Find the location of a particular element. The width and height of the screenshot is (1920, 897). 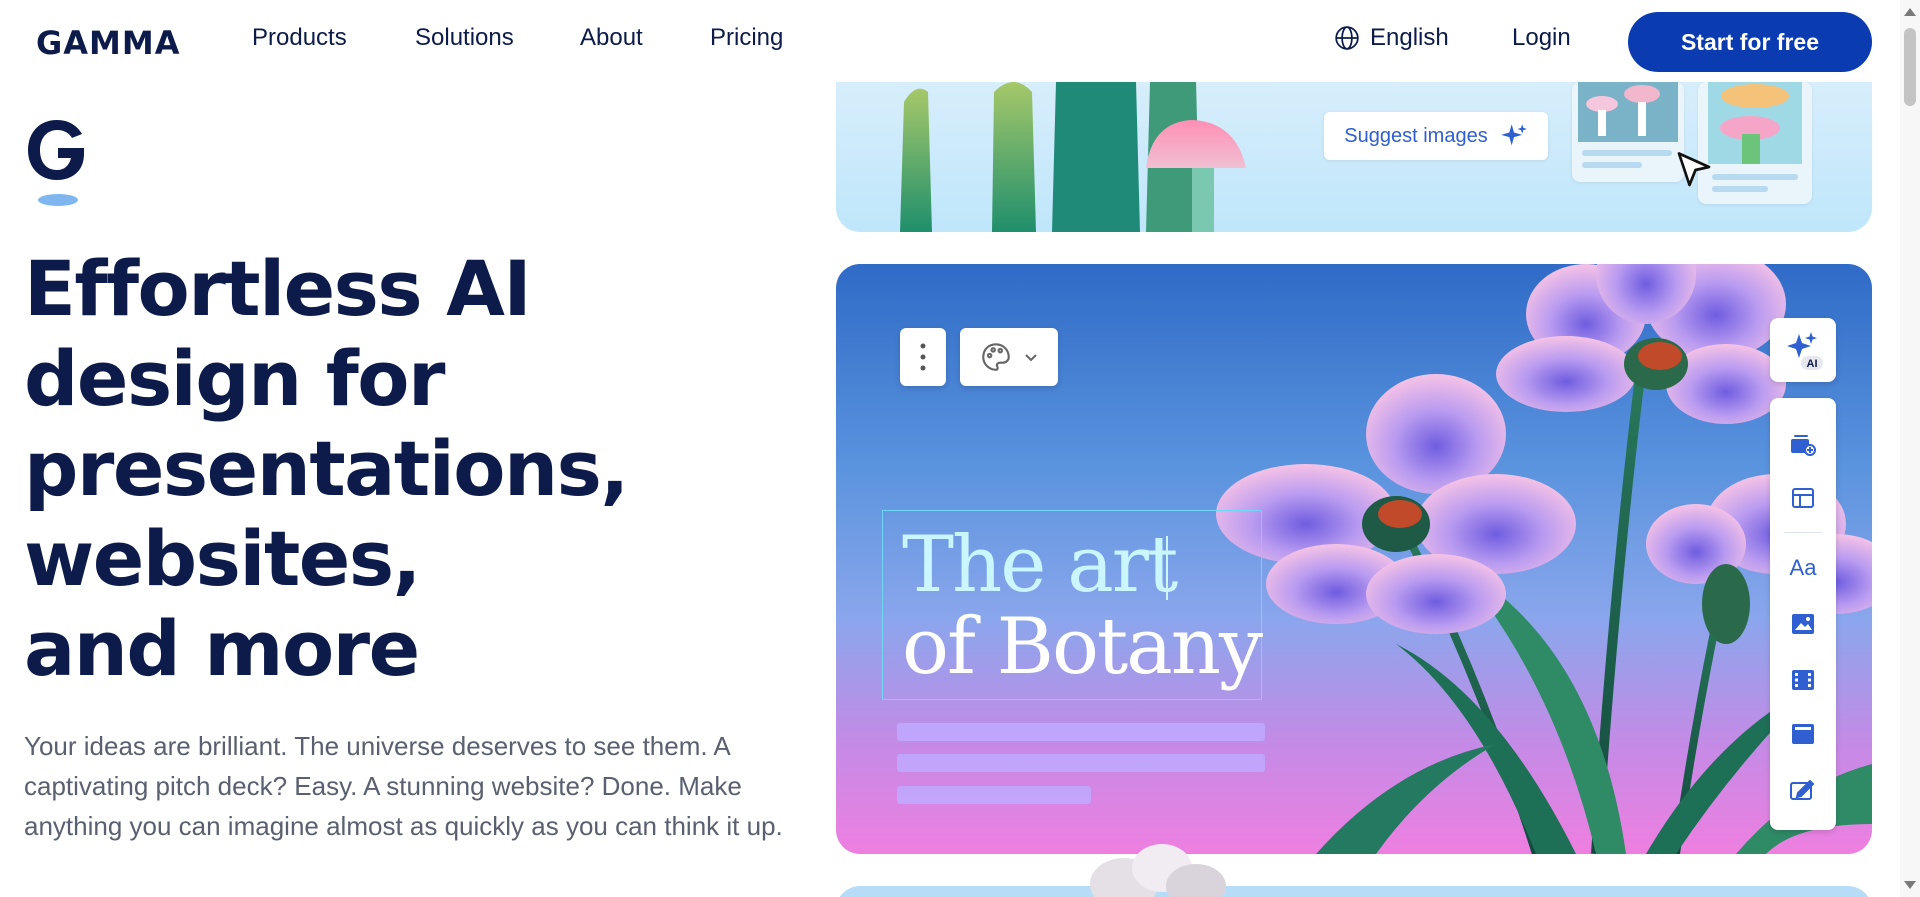

layout-button is located at coordinates (1803, 498).